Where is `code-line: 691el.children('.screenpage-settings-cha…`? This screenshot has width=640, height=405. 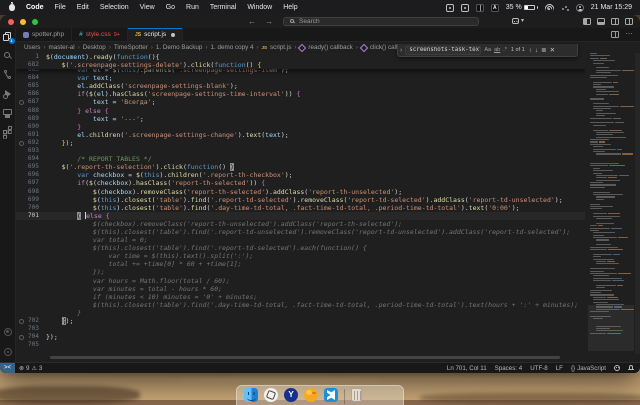 code-line: 691el.children('.screenpage-settings-cha… is located at coordinates (300, 135).